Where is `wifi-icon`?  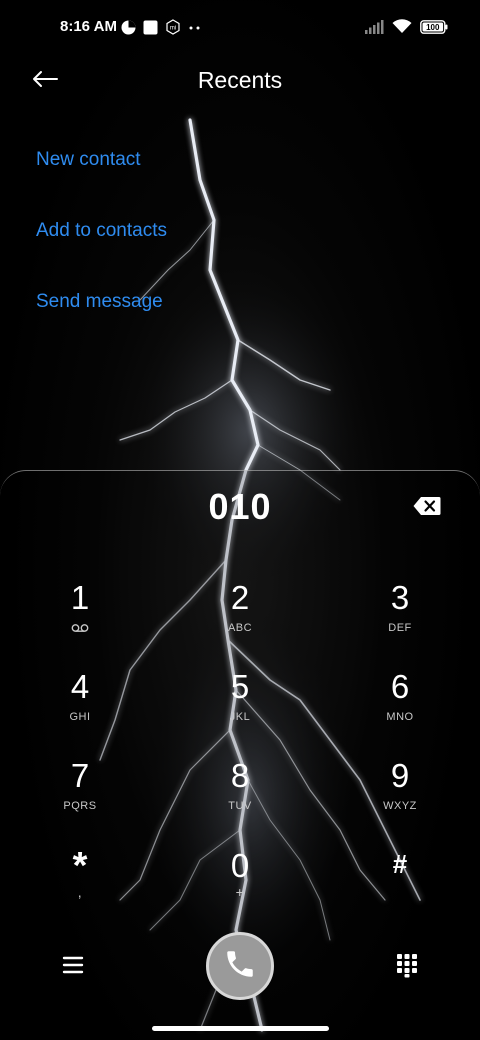 wifi-icon is located at coordinates (402, 29).